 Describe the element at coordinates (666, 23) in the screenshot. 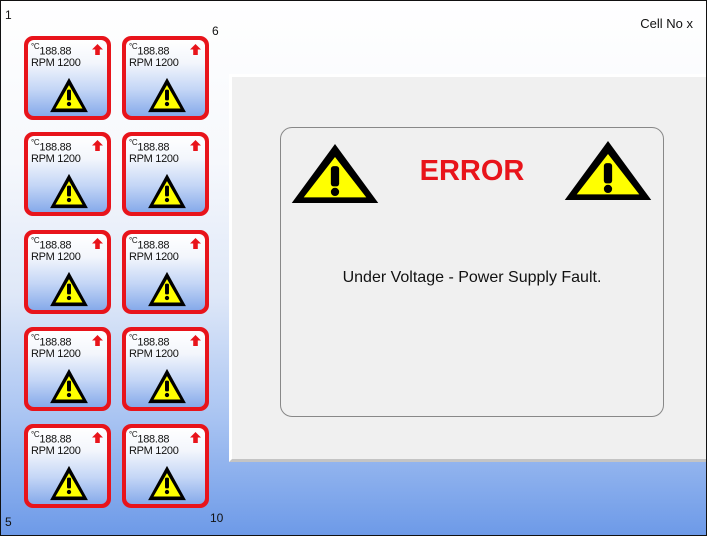

I see `cell-number-label: Cell No x` at that location.